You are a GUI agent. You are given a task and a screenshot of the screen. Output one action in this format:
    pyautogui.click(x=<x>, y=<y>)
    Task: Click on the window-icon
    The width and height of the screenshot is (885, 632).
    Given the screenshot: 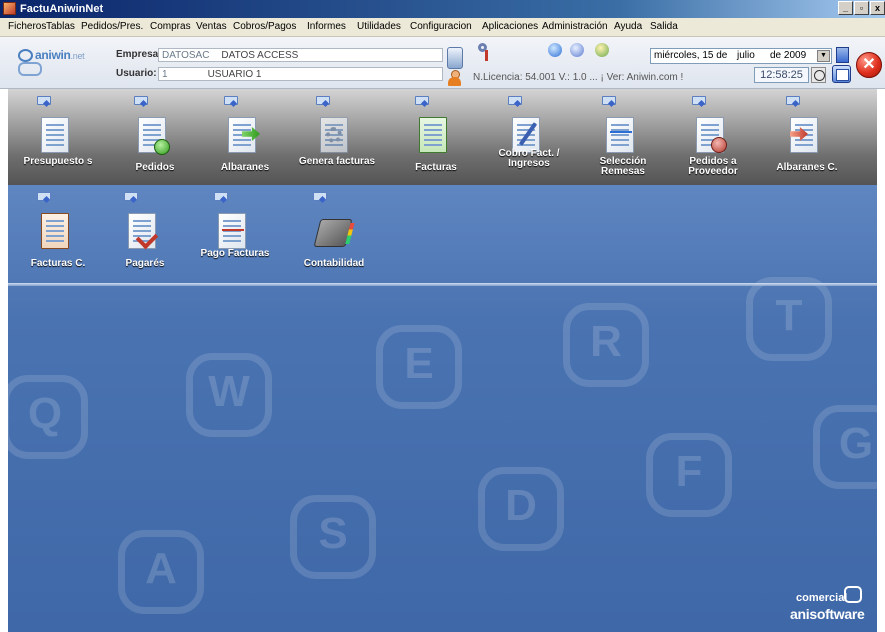 What is the action you would take?
    pyautogui.click(x=841, y=74)
    